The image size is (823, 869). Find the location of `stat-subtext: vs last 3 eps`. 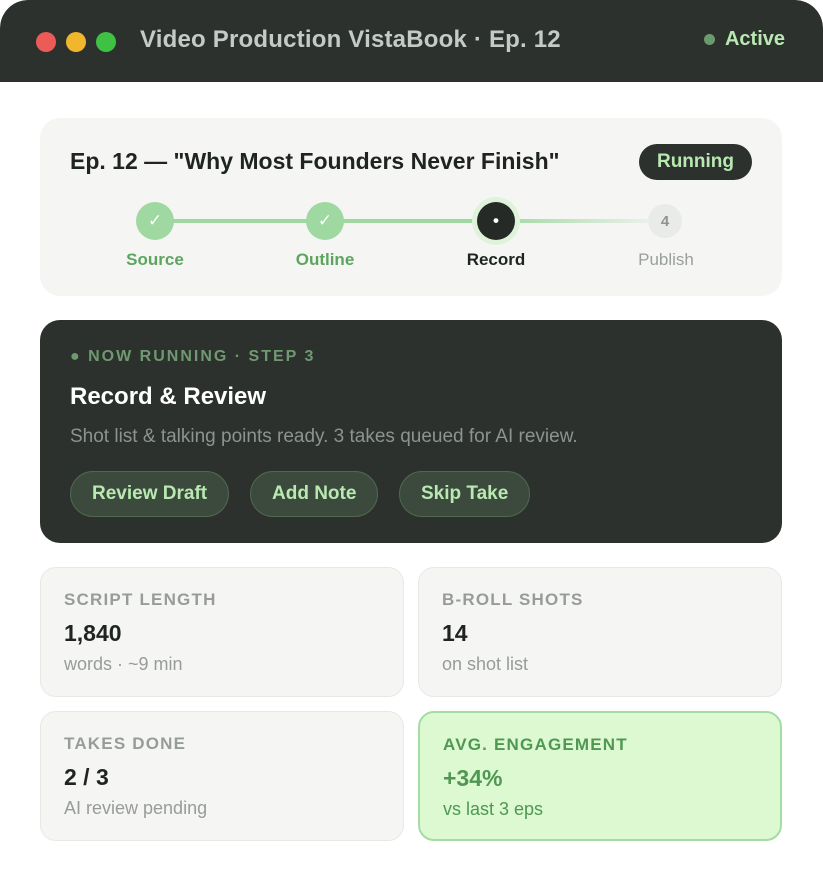

stat-subtext: vs last 3 eps is located at coordinates (493, 809).